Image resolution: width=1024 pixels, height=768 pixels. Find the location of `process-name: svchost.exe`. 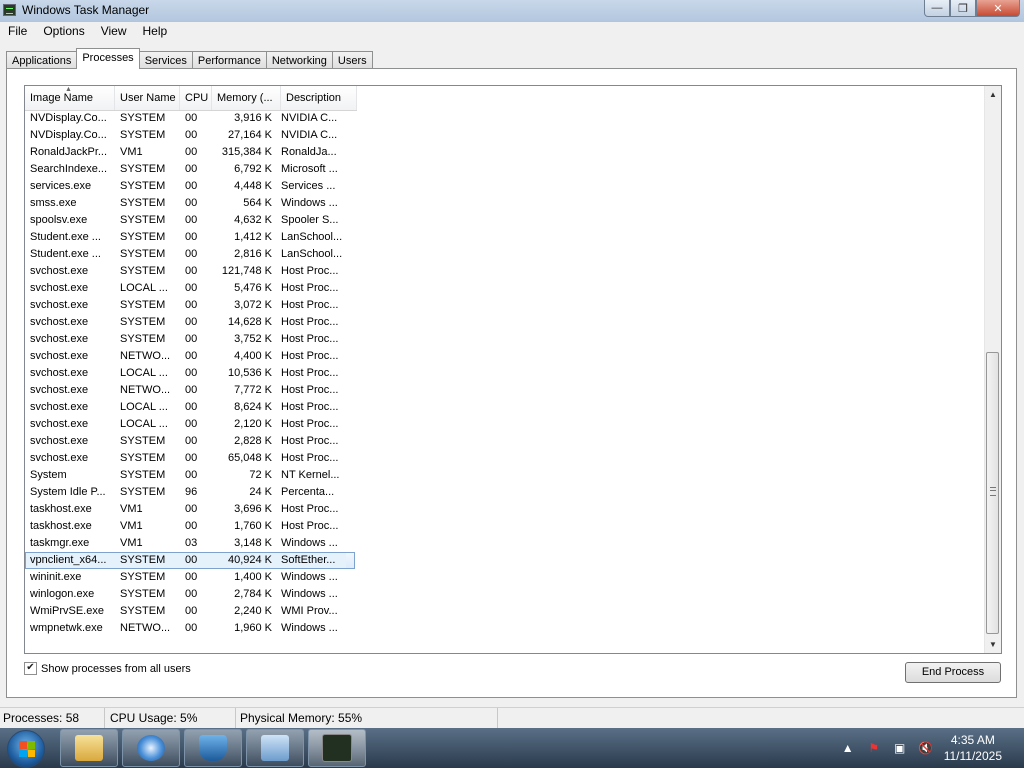

process-name: svchost.exe is located at coordinates (59, 339).